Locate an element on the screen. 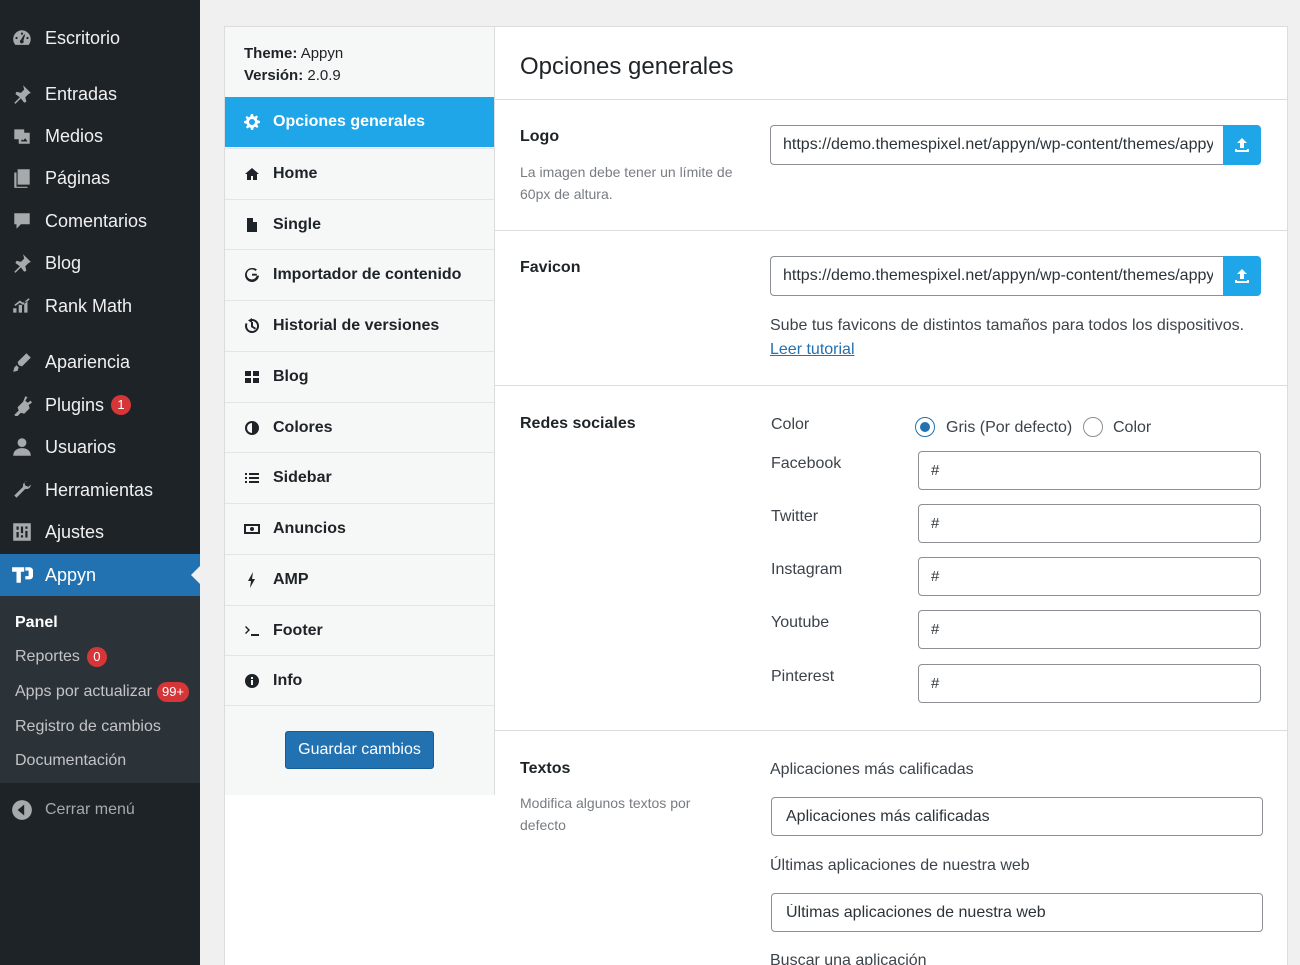 The height and width of the screenshot is (965, 1300). favicon-upload-button is located at coordinates (1242, 276).